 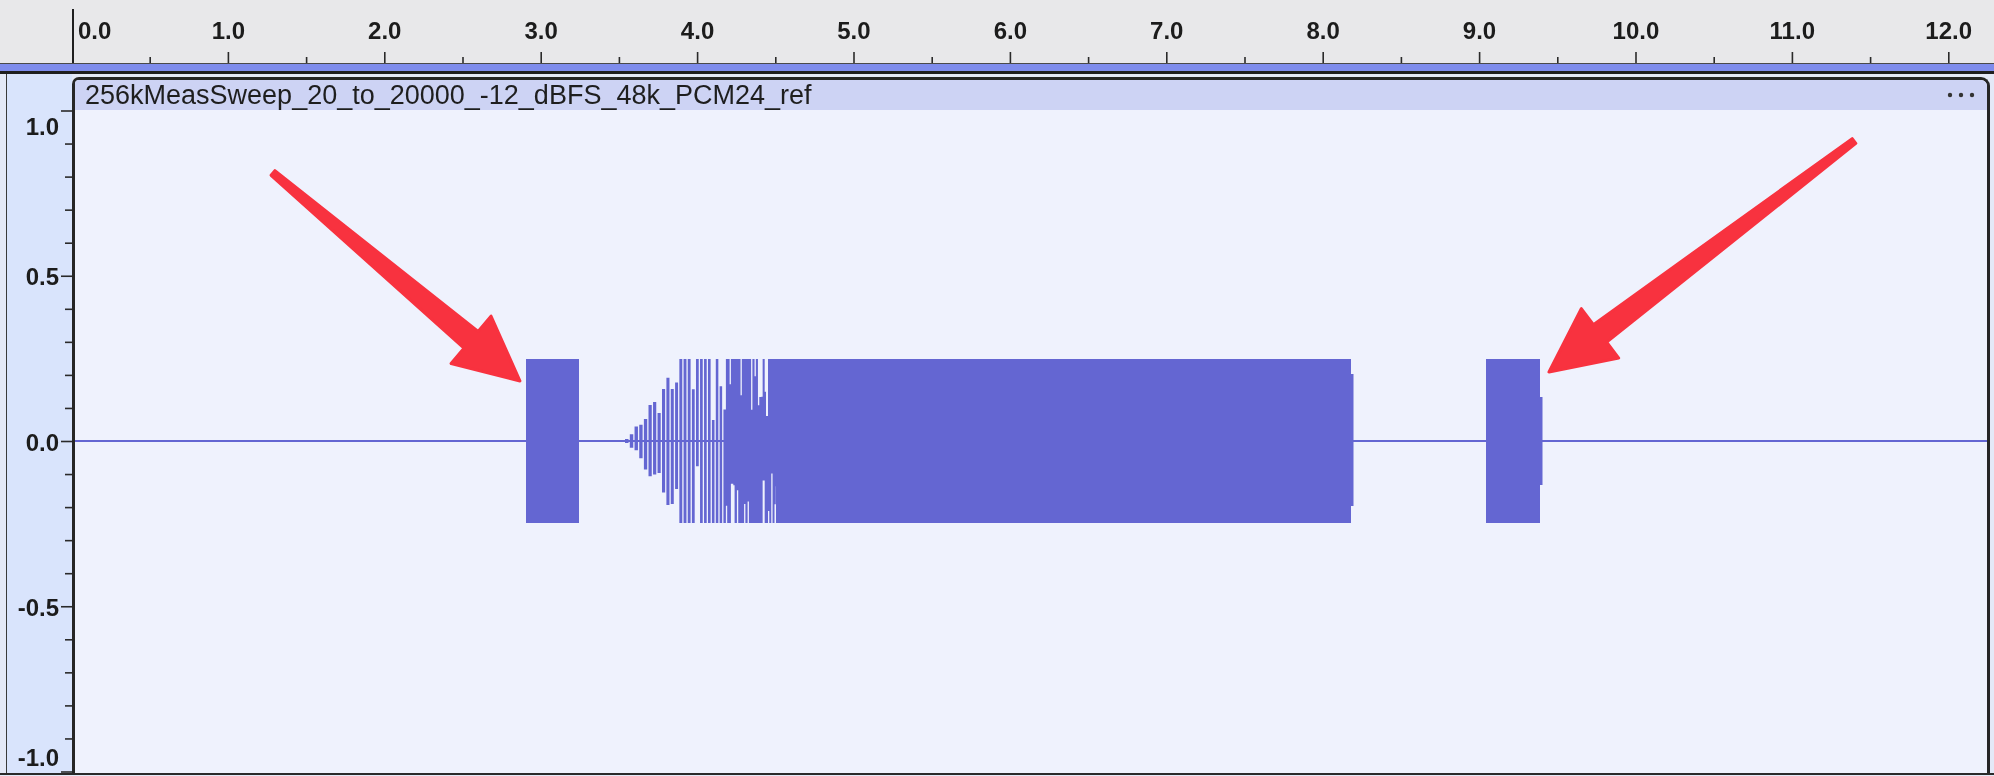 I want to click on amplitude-label: 0.0, so click(x=42, y=443).